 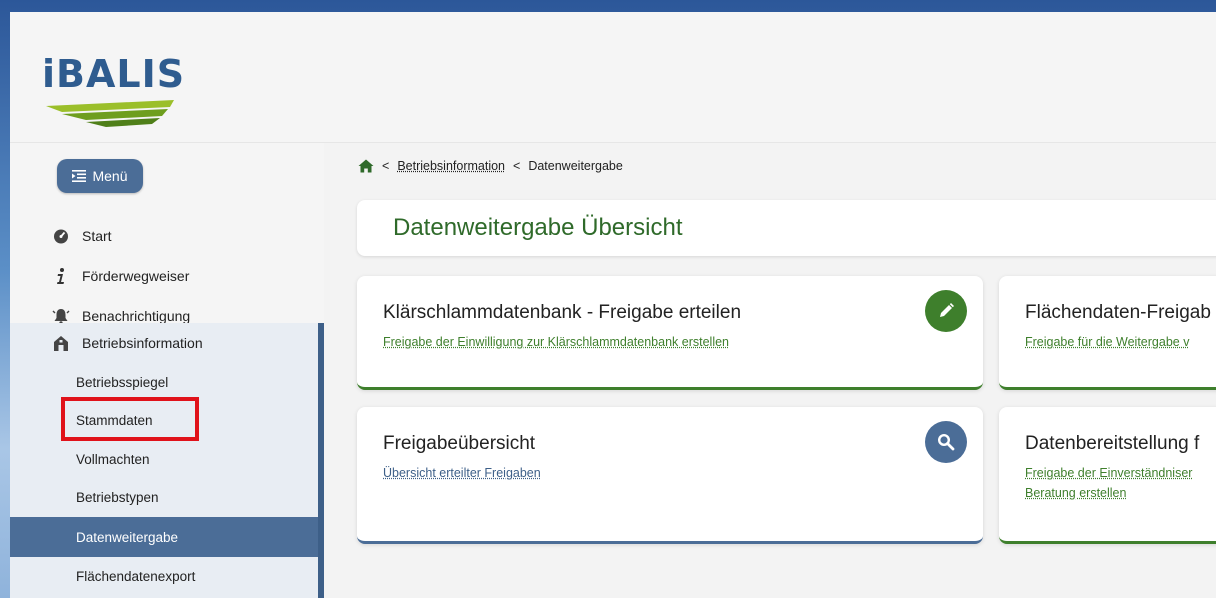 I want to click on farm-icon, so click(x=61, y=343).